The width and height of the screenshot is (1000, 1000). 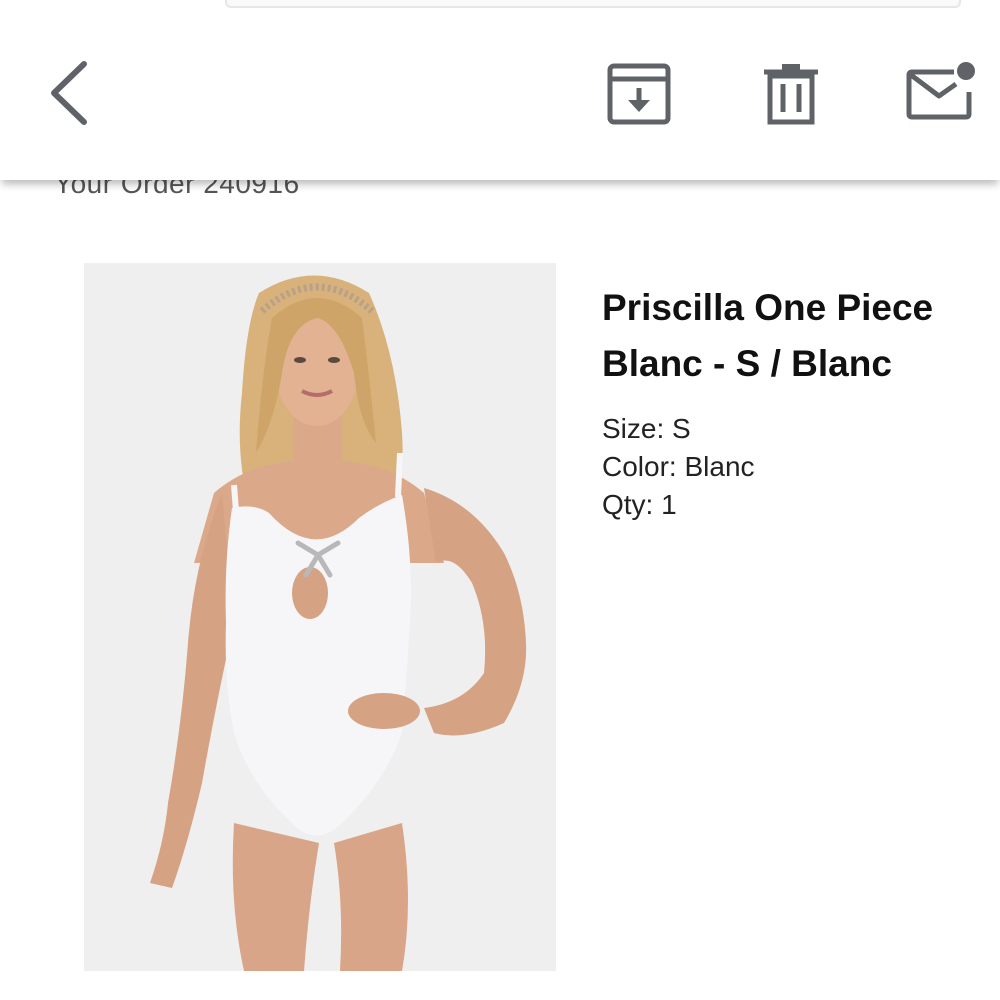 I want to click on product-title: Priscilla One Piece Blanc - S / Blanc, so click(x=801, y=336).